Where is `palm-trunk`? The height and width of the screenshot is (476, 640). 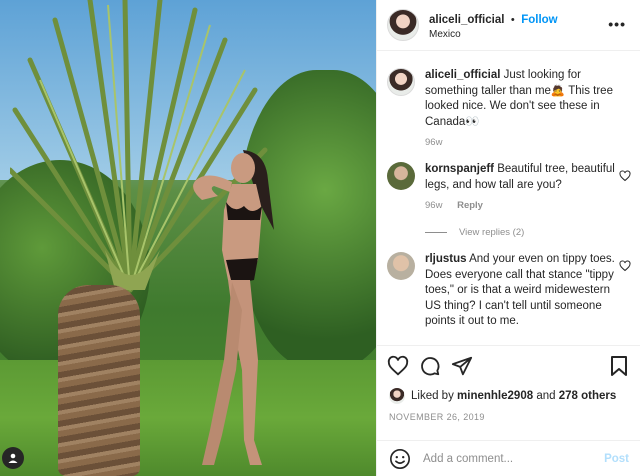 palm-trunk is located at coordinates (99, 380).